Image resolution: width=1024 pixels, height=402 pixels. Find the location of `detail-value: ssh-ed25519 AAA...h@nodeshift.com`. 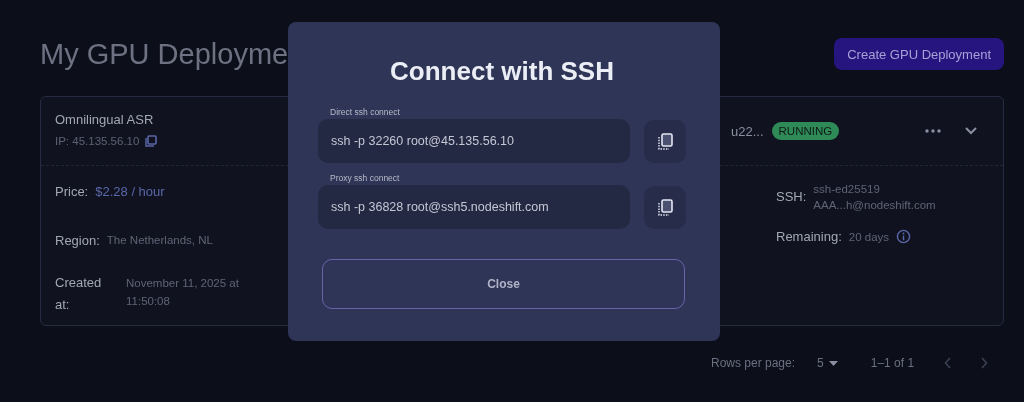

detail-value: ssh-ed25519 AAA...h@nodeshift.com is located at coordinates (875, 197).